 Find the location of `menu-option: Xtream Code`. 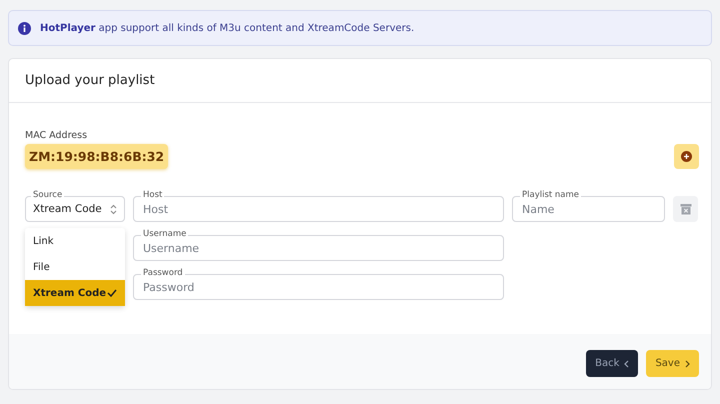

menu-option: Xtream Code is located at coordinates (75, 293).